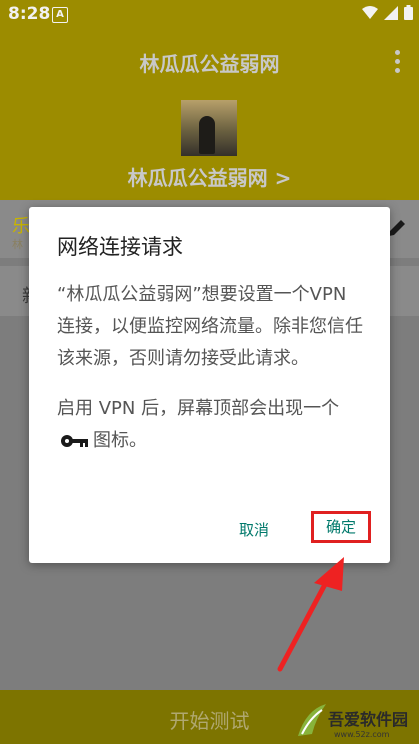  I want to click on dialog-title: 网络连接请求, so click(120, 247).